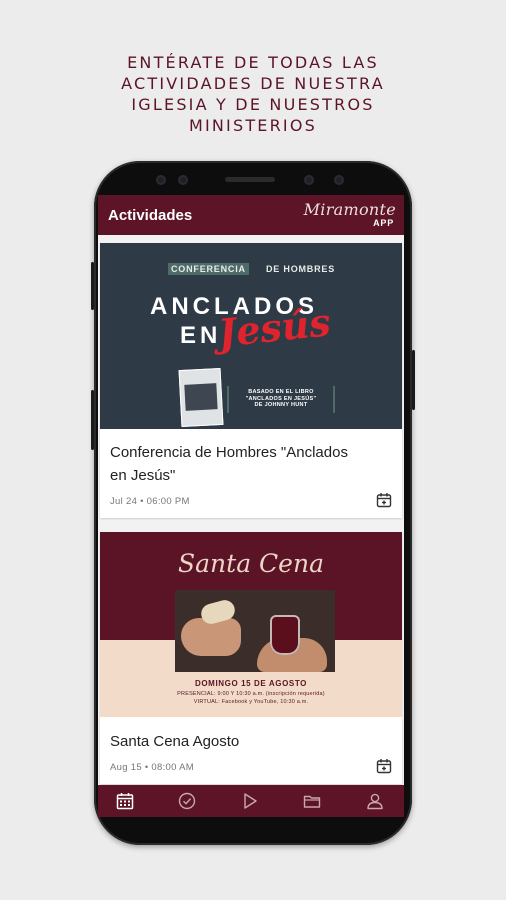  I want to click on book-cover-image, so click(201, 397).